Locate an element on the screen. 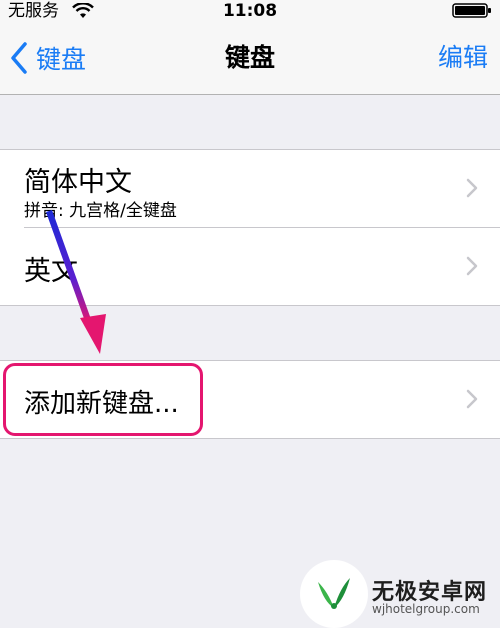 The width and height of the screenshot is (500, 628). status-time: 11:08 is located at coordinates (250, 11).